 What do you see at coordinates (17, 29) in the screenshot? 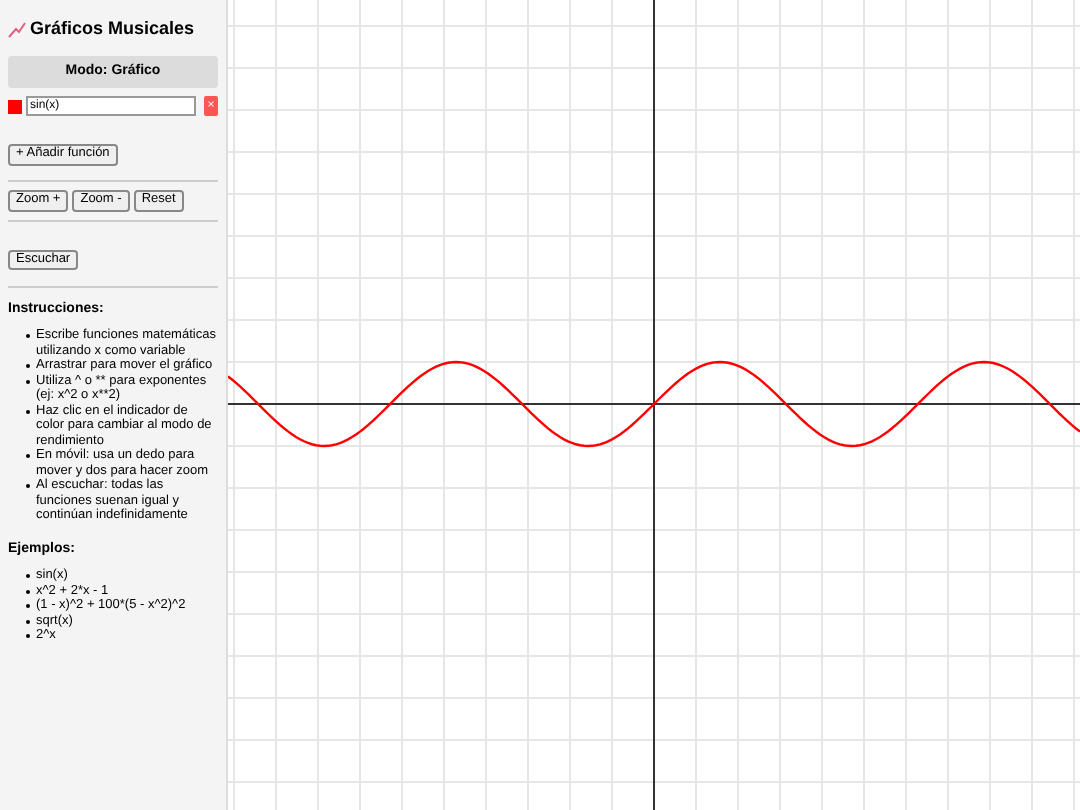
I see `chart-line-icon` at bounding box center [17, 29].